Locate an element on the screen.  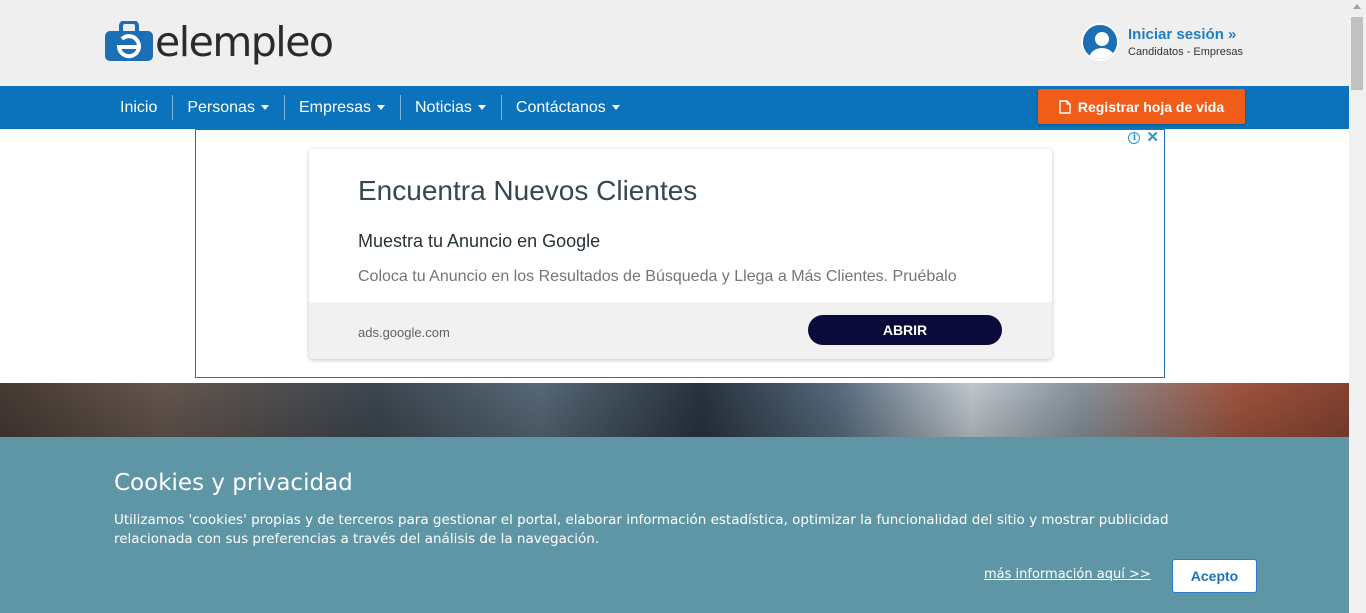
cookie-more-info-link: más información aquí >> is located at coordinates (1067, 574).